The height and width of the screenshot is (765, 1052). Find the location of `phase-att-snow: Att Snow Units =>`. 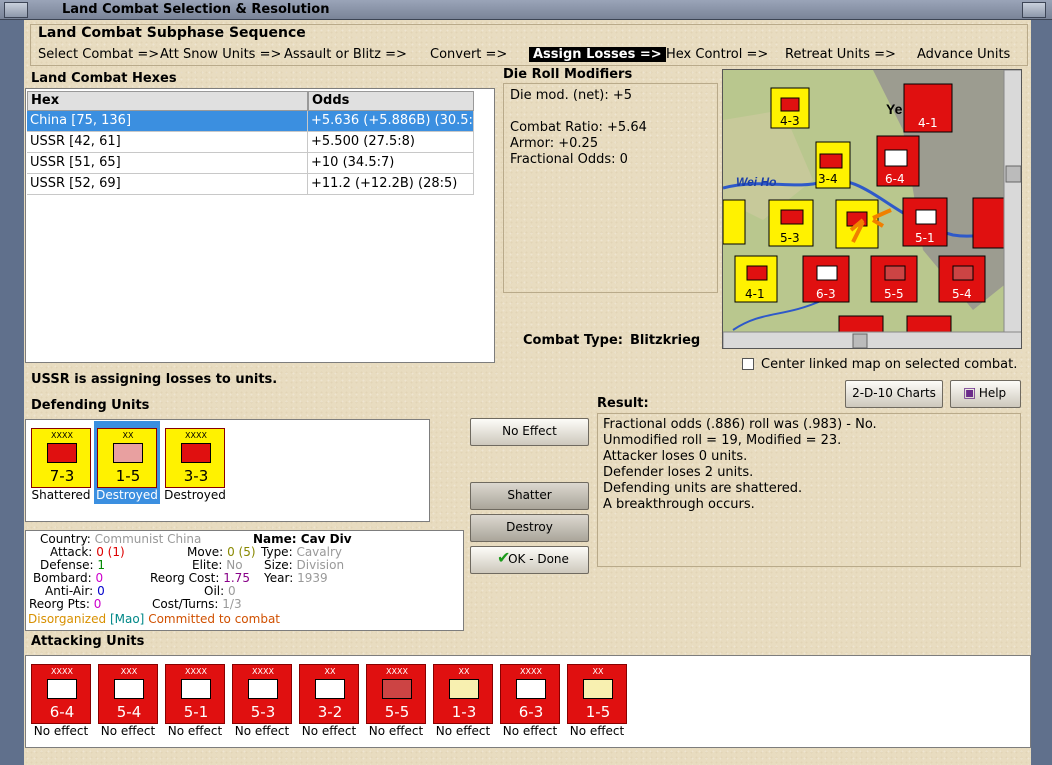

phase-att-snow: Att Snow Units => is located at coordinates (221, 54).